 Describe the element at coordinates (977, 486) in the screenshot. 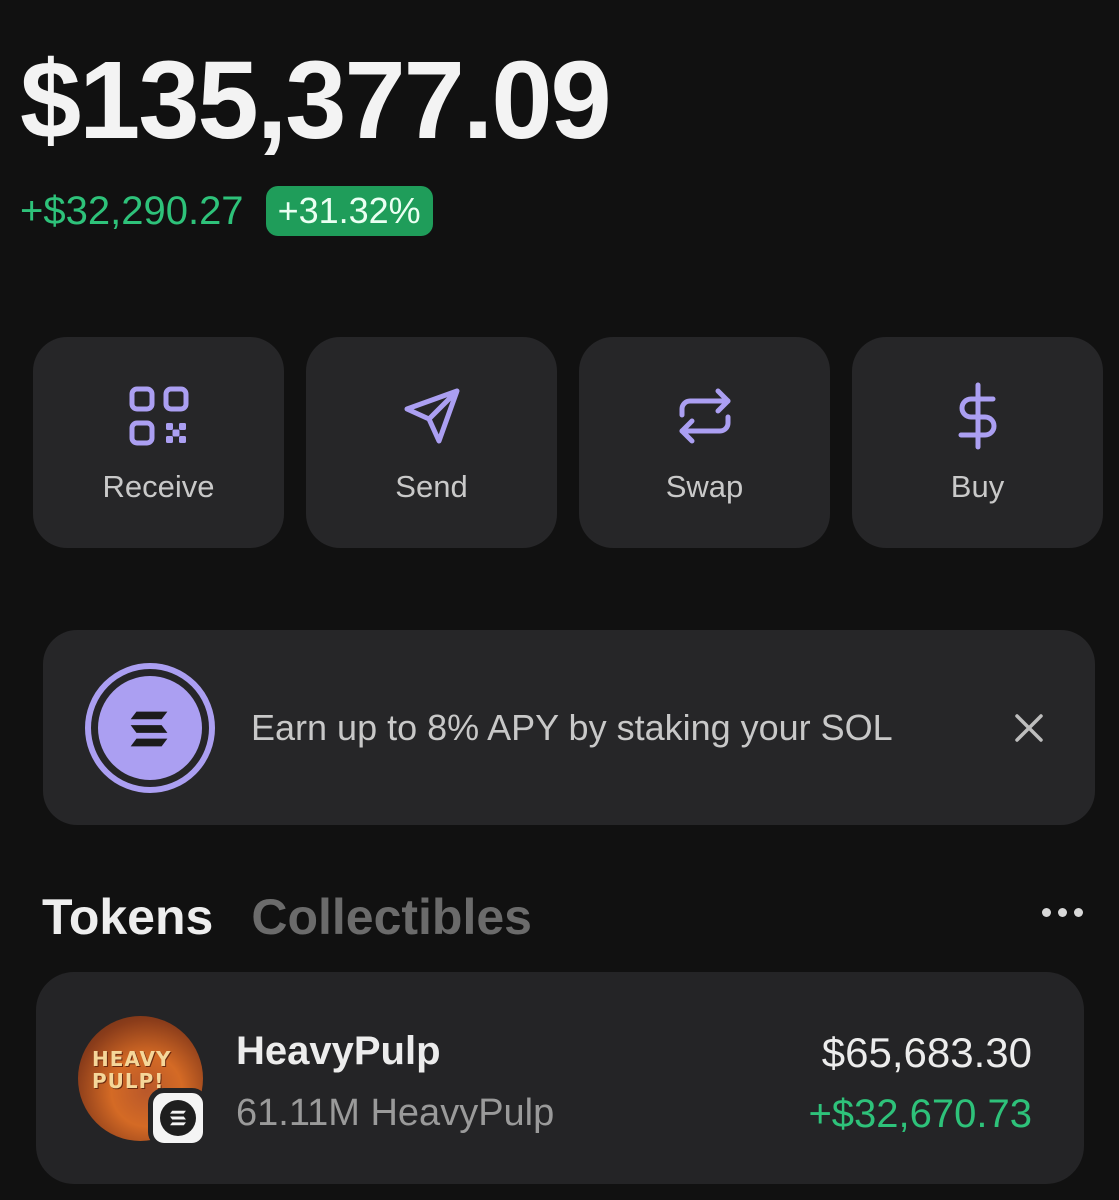

I see `buy-label: Buy` at that location.